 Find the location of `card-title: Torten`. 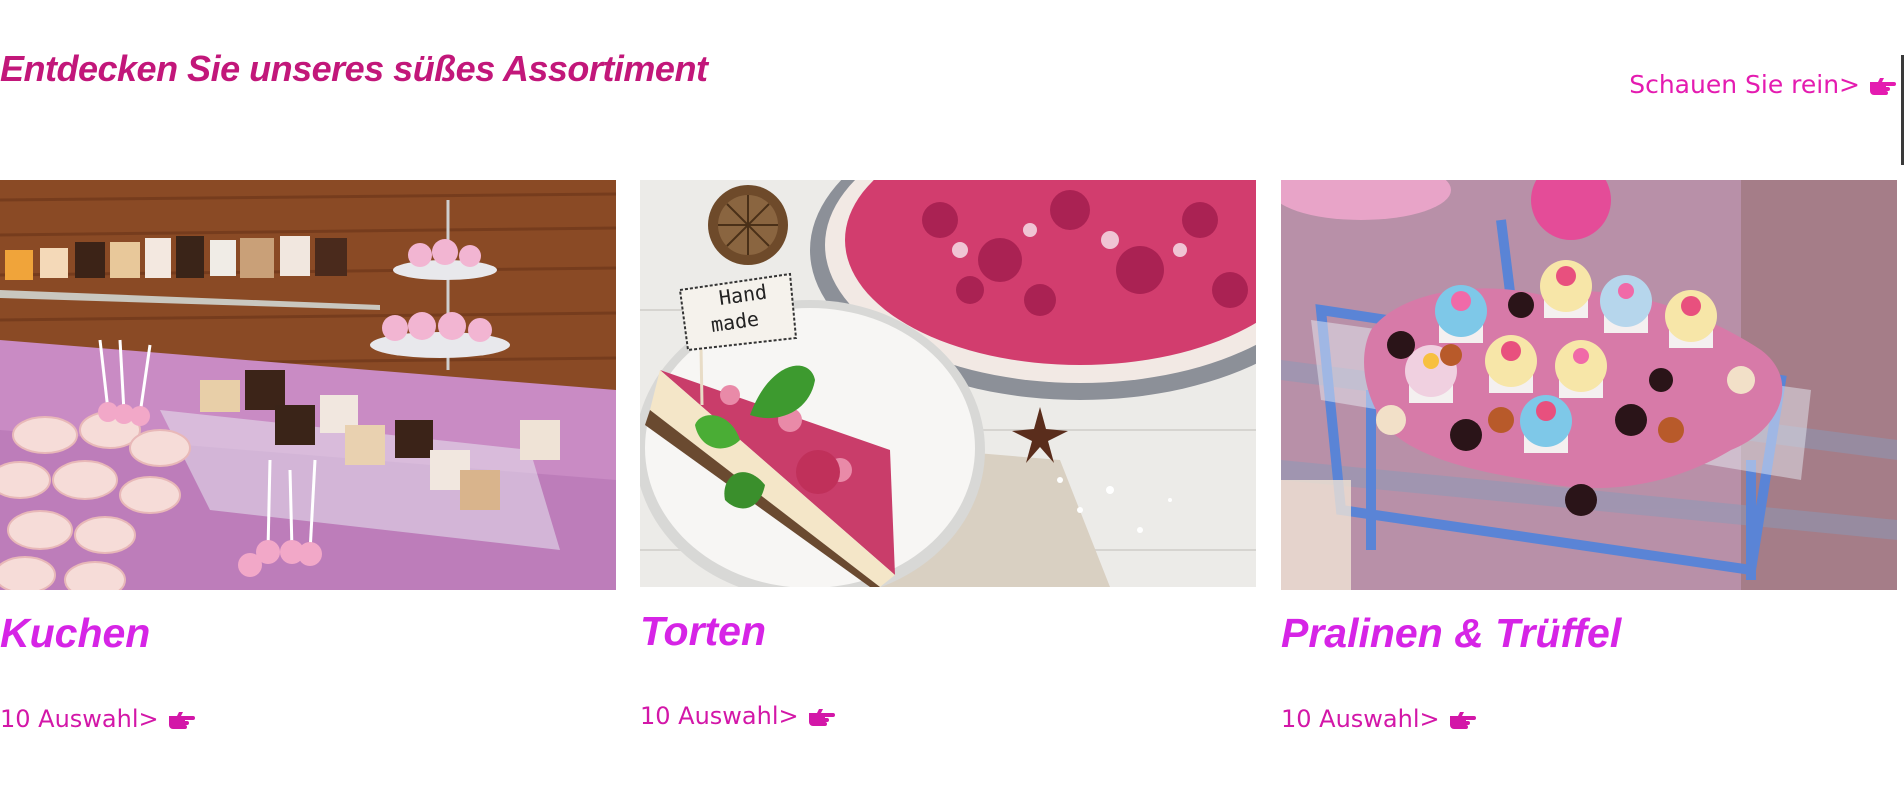

card-title: Torten is located at coordinates (703, 631).